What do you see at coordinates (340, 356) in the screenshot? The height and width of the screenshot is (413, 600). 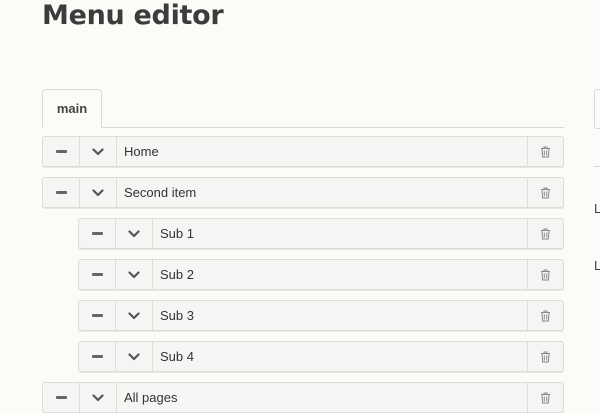 I see `menu-item-label: Sub 4` at bounding box center [340, 356].